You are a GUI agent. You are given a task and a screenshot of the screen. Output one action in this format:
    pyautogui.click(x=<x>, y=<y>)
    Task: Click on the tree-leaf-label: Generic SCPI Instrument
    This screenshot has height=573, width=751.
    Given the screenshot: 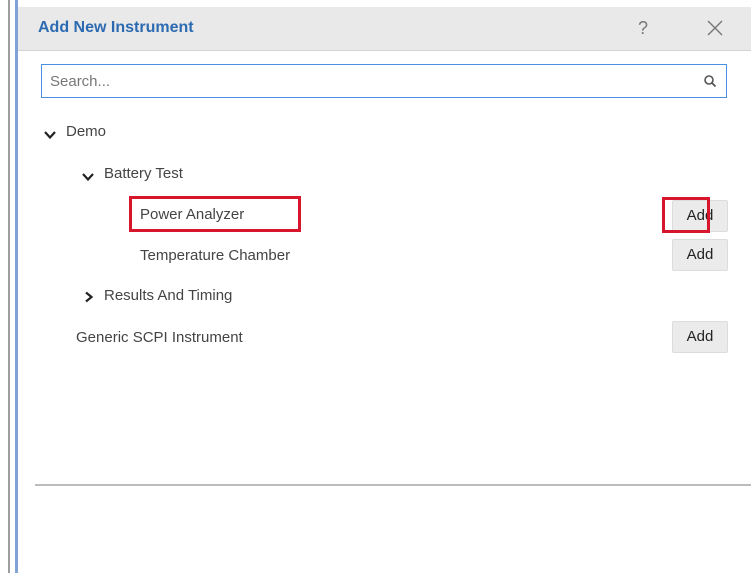 What is the action you would take?
    pyautogui.click(x=159, y=337)
    